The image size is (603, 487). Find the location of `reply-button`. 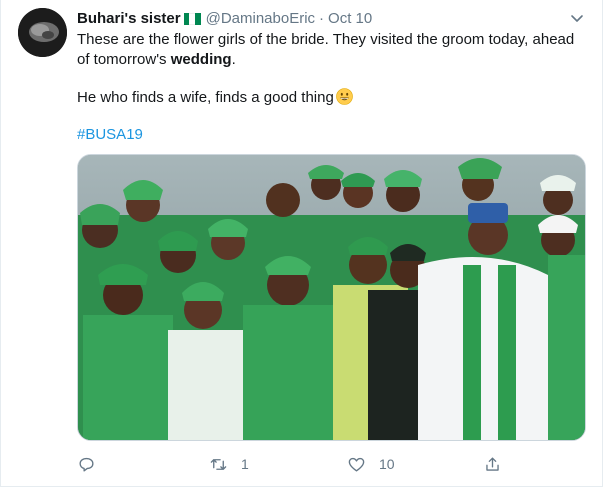

reply-button is located at coordinates (93, 464).